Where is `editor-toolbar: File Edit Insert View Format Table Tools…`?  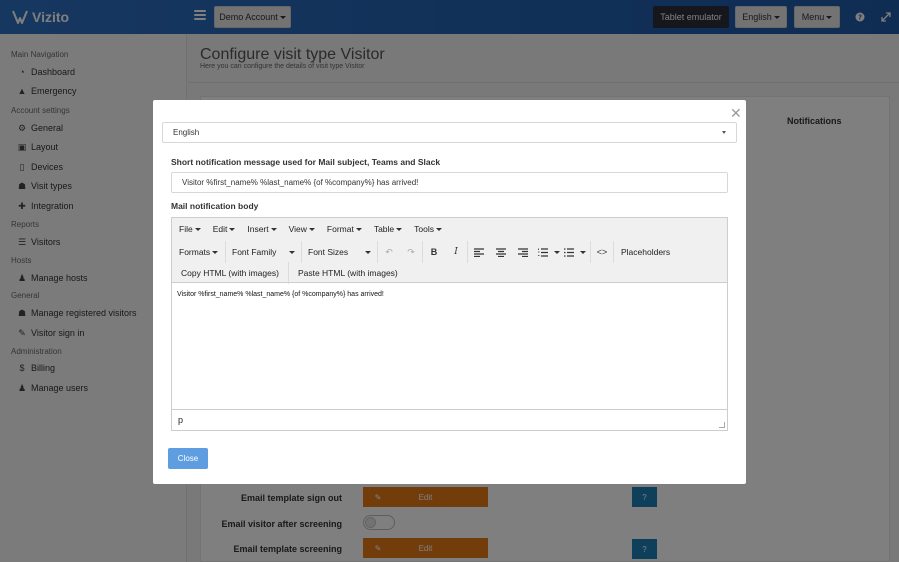 editor-toolbar: File Edit Insert View Format Table Tools… is located at coordinates (449, 251).